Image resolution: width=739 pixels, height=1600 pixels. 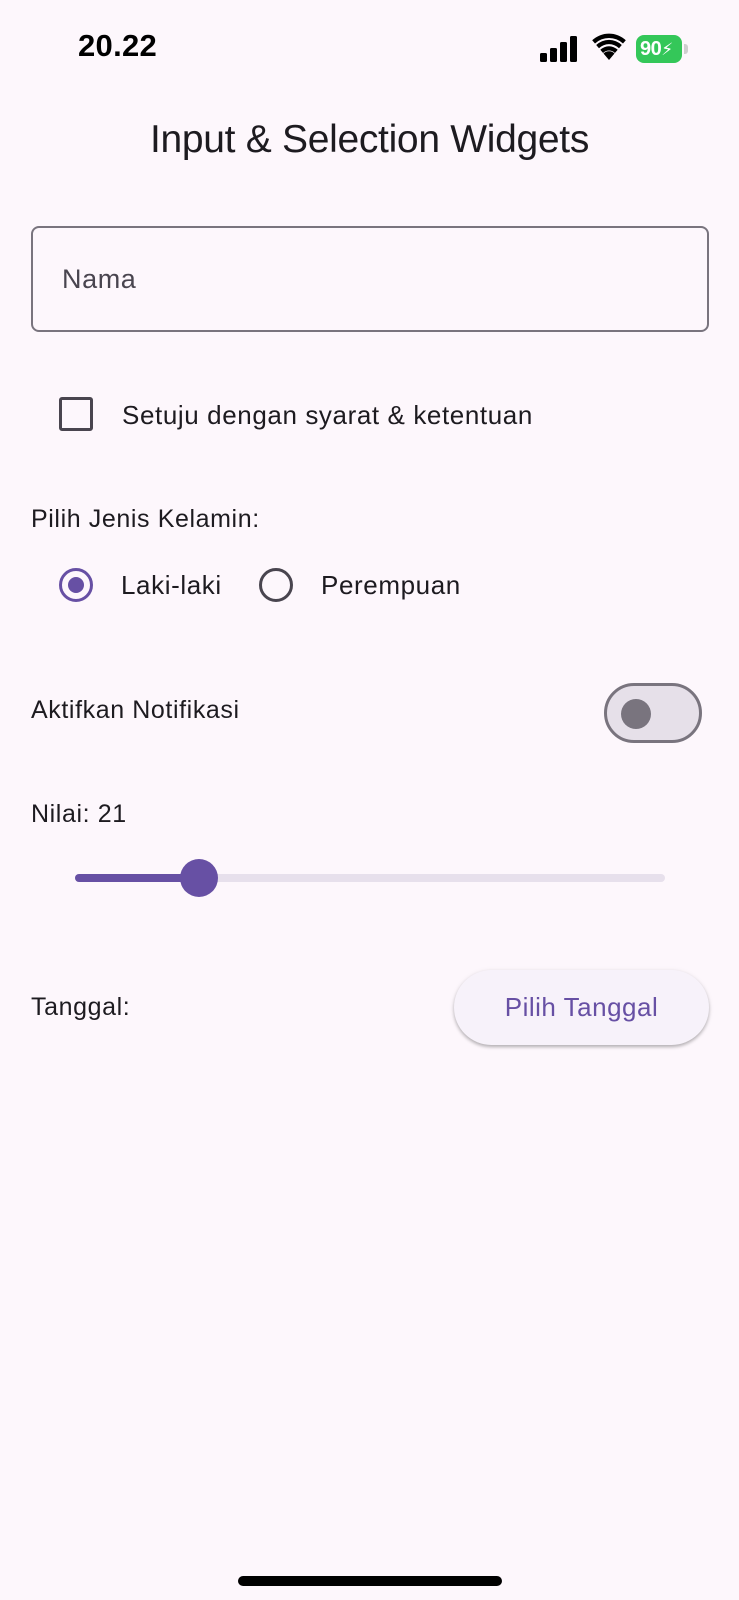 I want to click on date-label: Tanggal:, so click(x=81, y=1007).